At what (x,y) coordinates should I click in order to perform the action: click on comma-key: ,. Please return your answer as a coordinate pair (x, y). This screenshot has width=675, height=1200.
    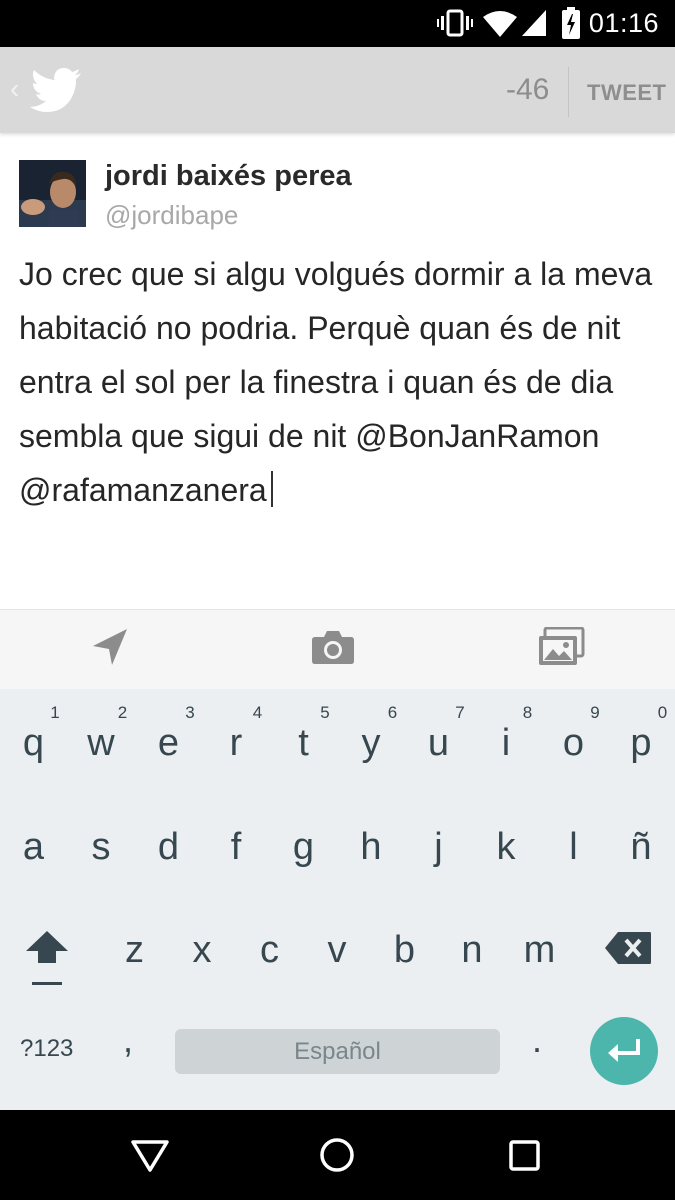
    Looking at the image, I should click on (128, 1040).